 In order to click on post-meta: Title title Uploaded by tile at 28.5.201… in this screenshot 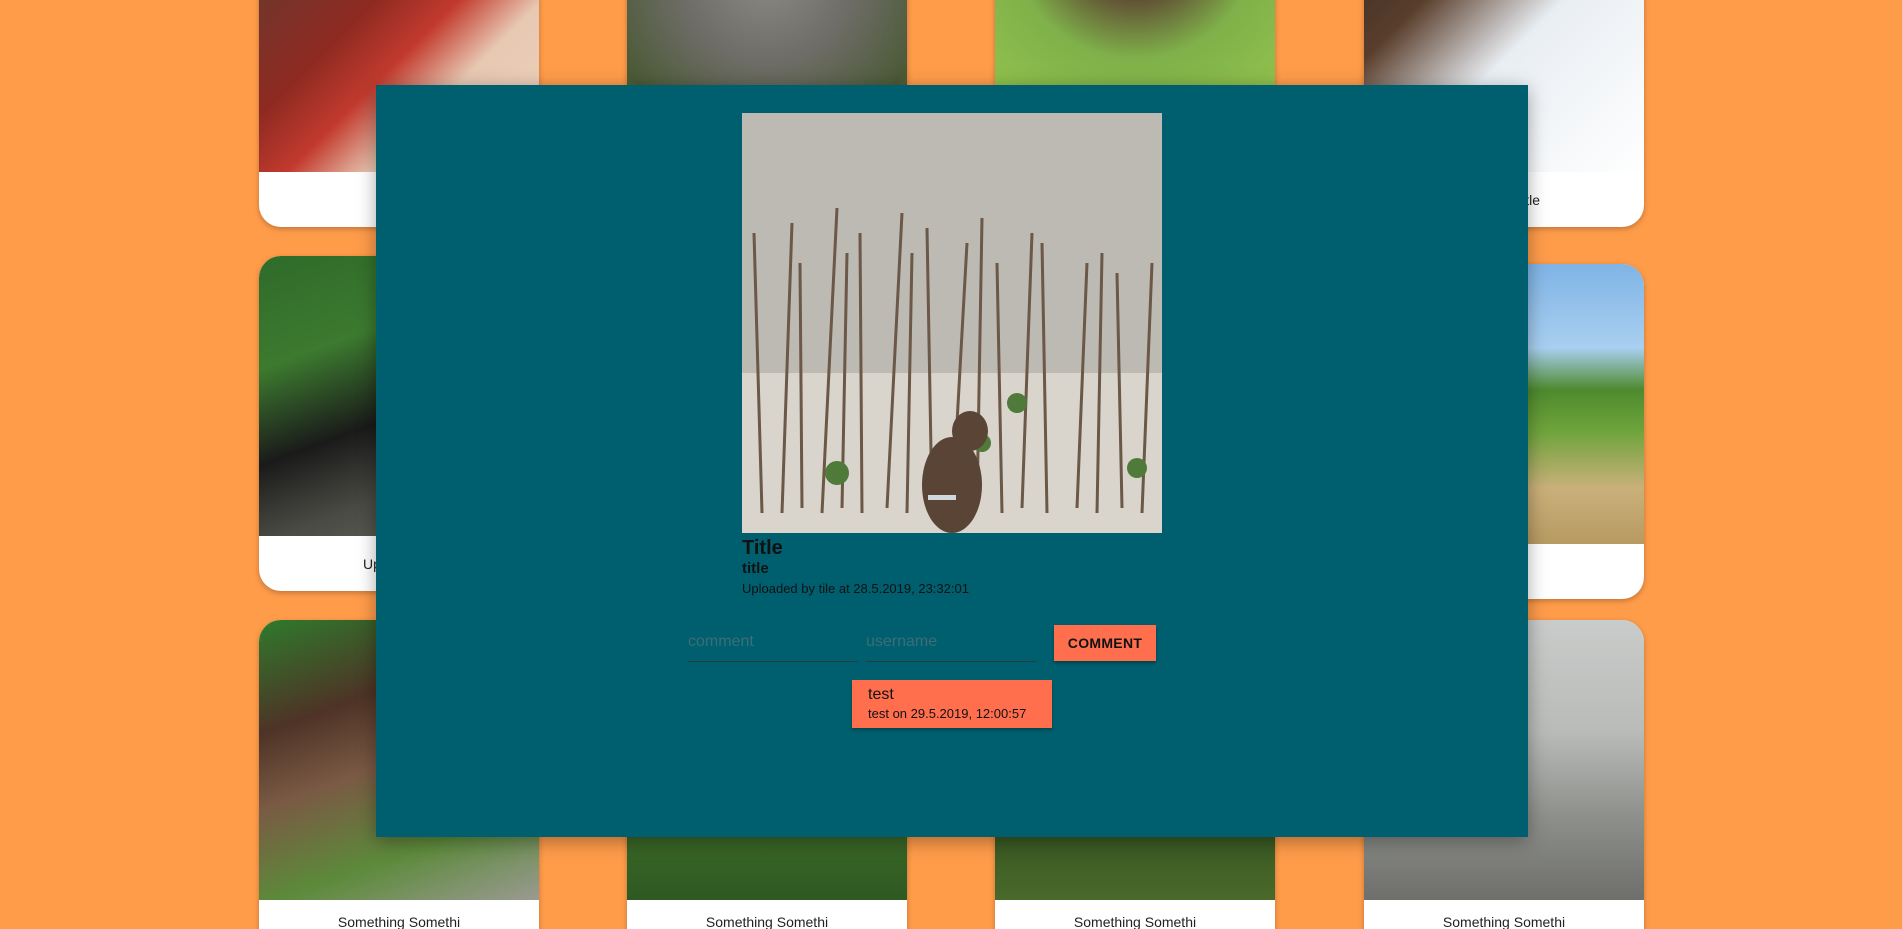, I will do `click(855, 567)`.